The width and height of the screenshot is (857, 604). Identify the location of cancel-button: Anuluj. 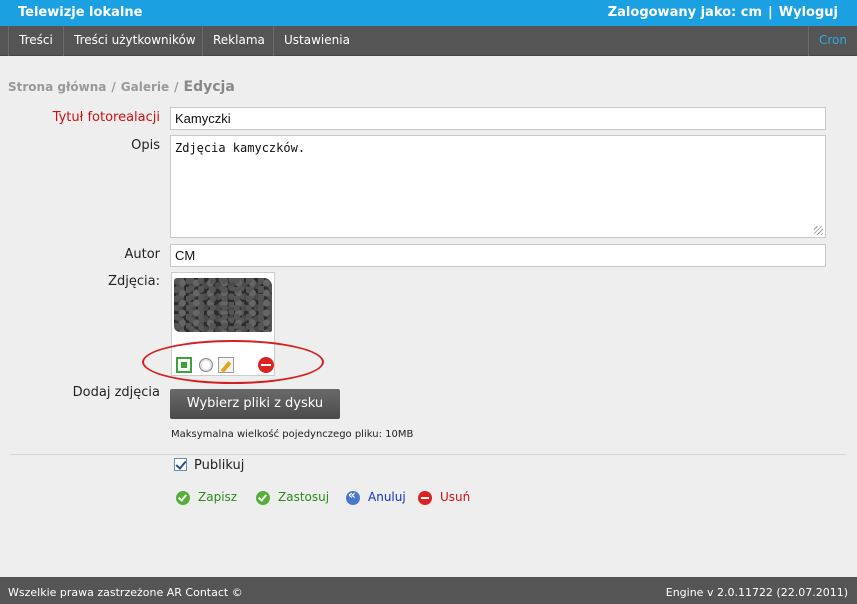
(376, 497).